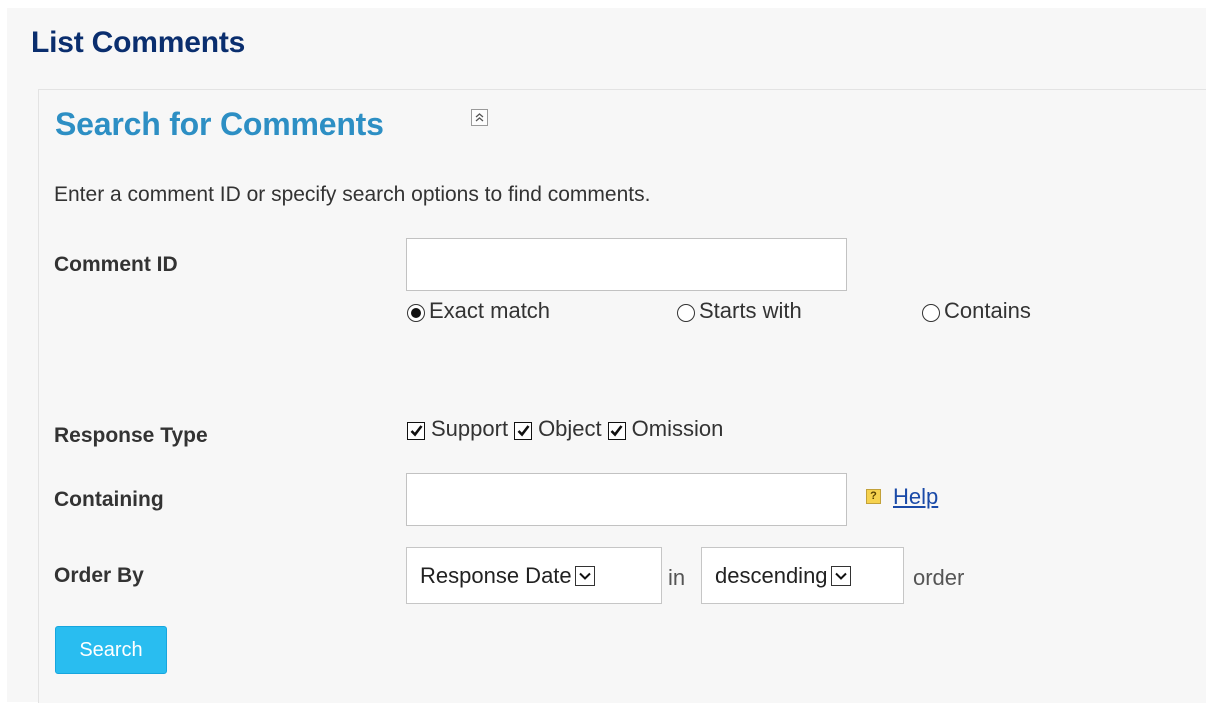  I want to click on question-mark-icon: ?, so click(873, 496).